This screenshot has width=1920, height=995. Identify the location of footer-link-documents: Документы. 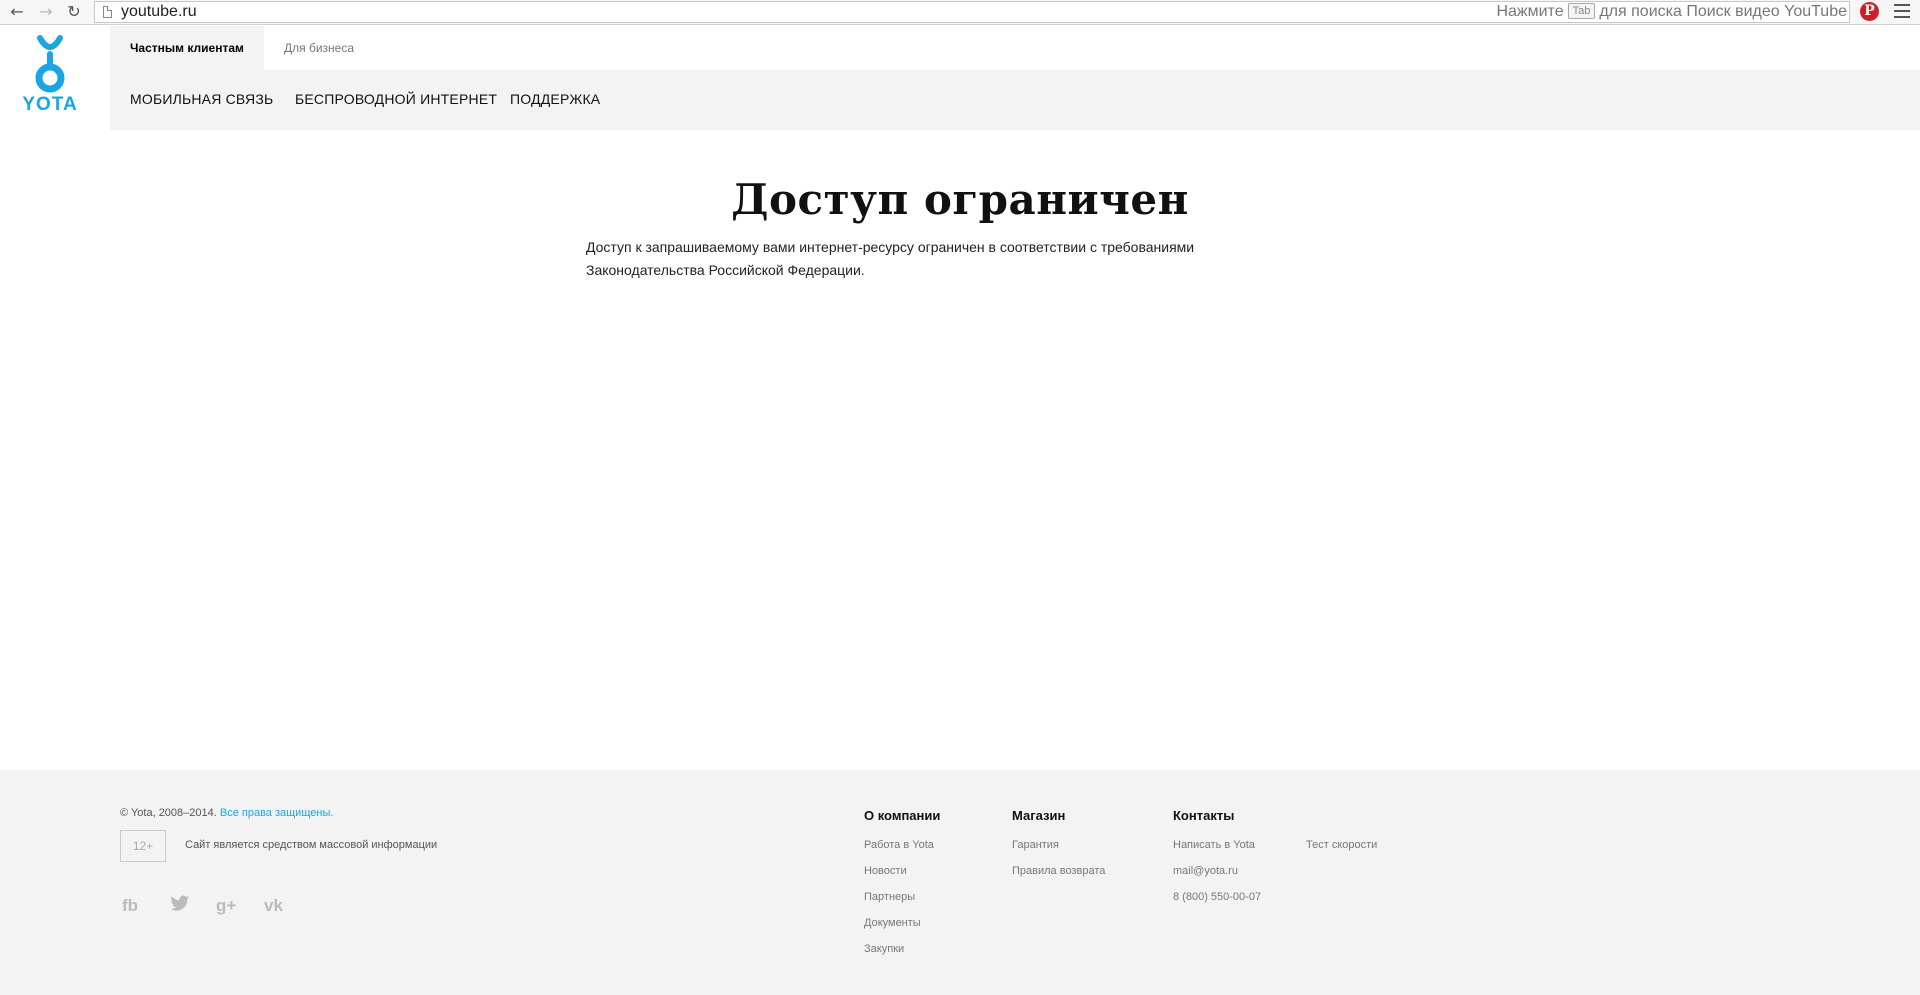
(892, 923).